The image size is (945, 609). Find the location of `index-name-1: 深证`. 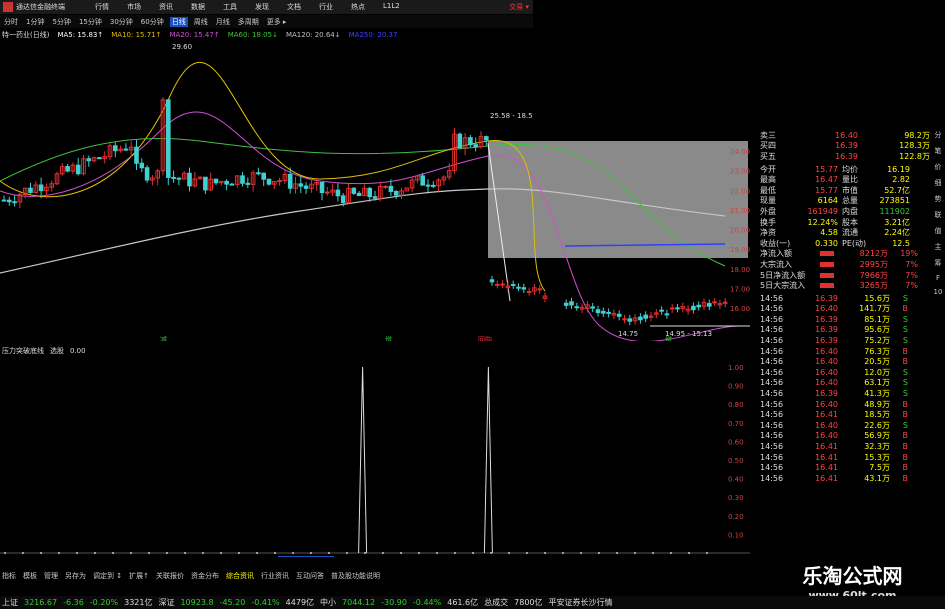

index-name-1: 深证 is located at coordinates (166, 602).